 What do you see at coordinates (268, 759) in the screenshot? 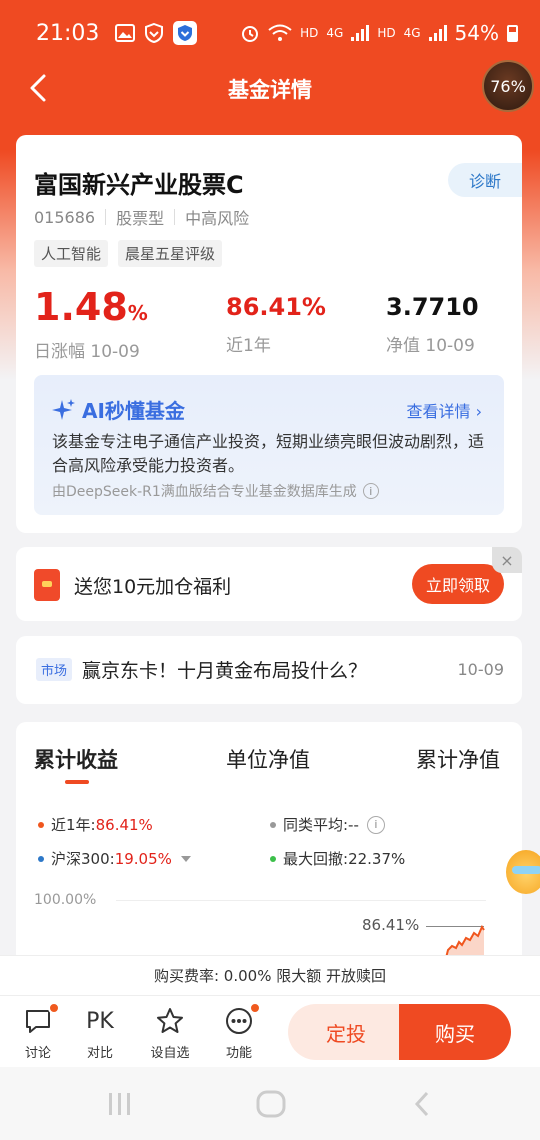
I see `tab-unit-nav: 单位净值` at bounding box center [268, 759].